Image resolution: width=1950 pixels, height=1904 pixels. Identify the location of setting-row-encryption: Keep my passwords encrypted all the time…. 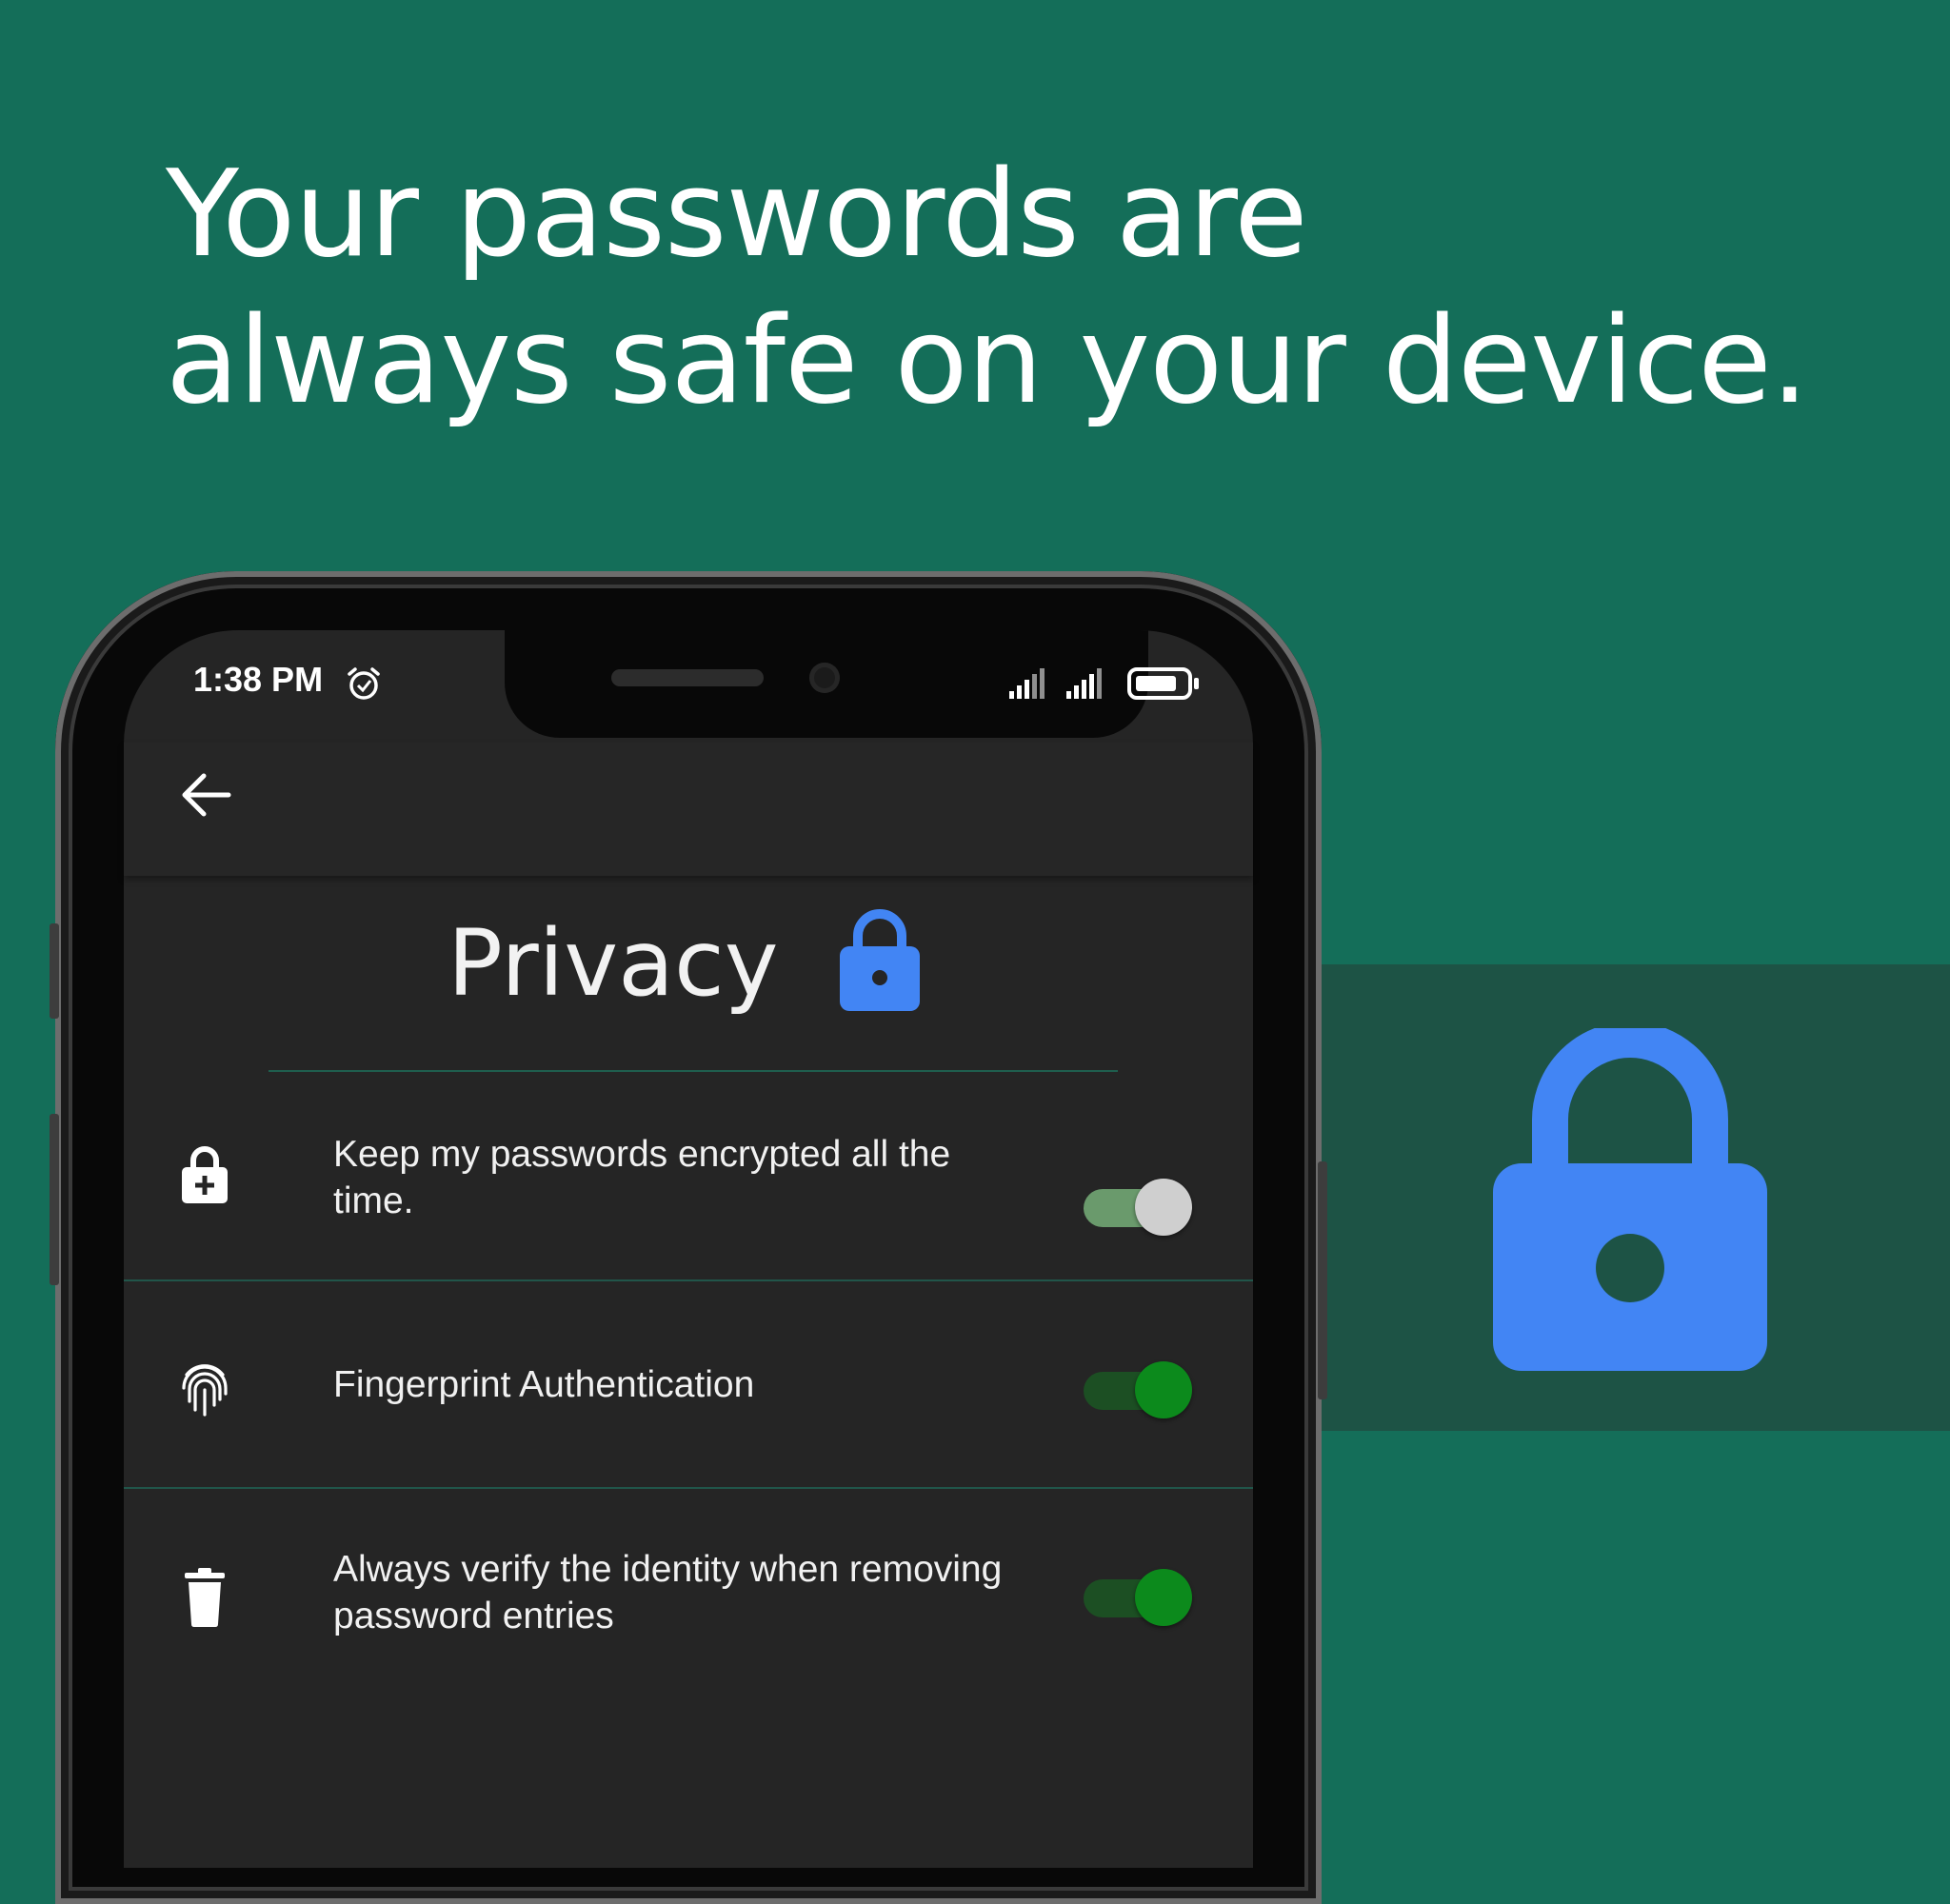
(688, 1179).